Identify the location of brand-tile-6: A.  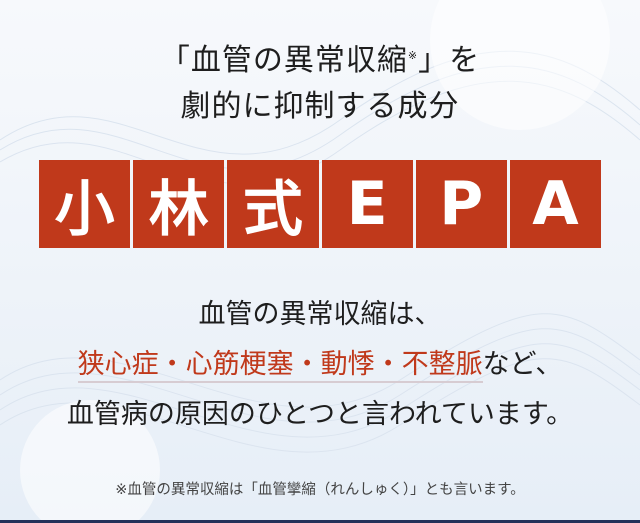
(555, 204).